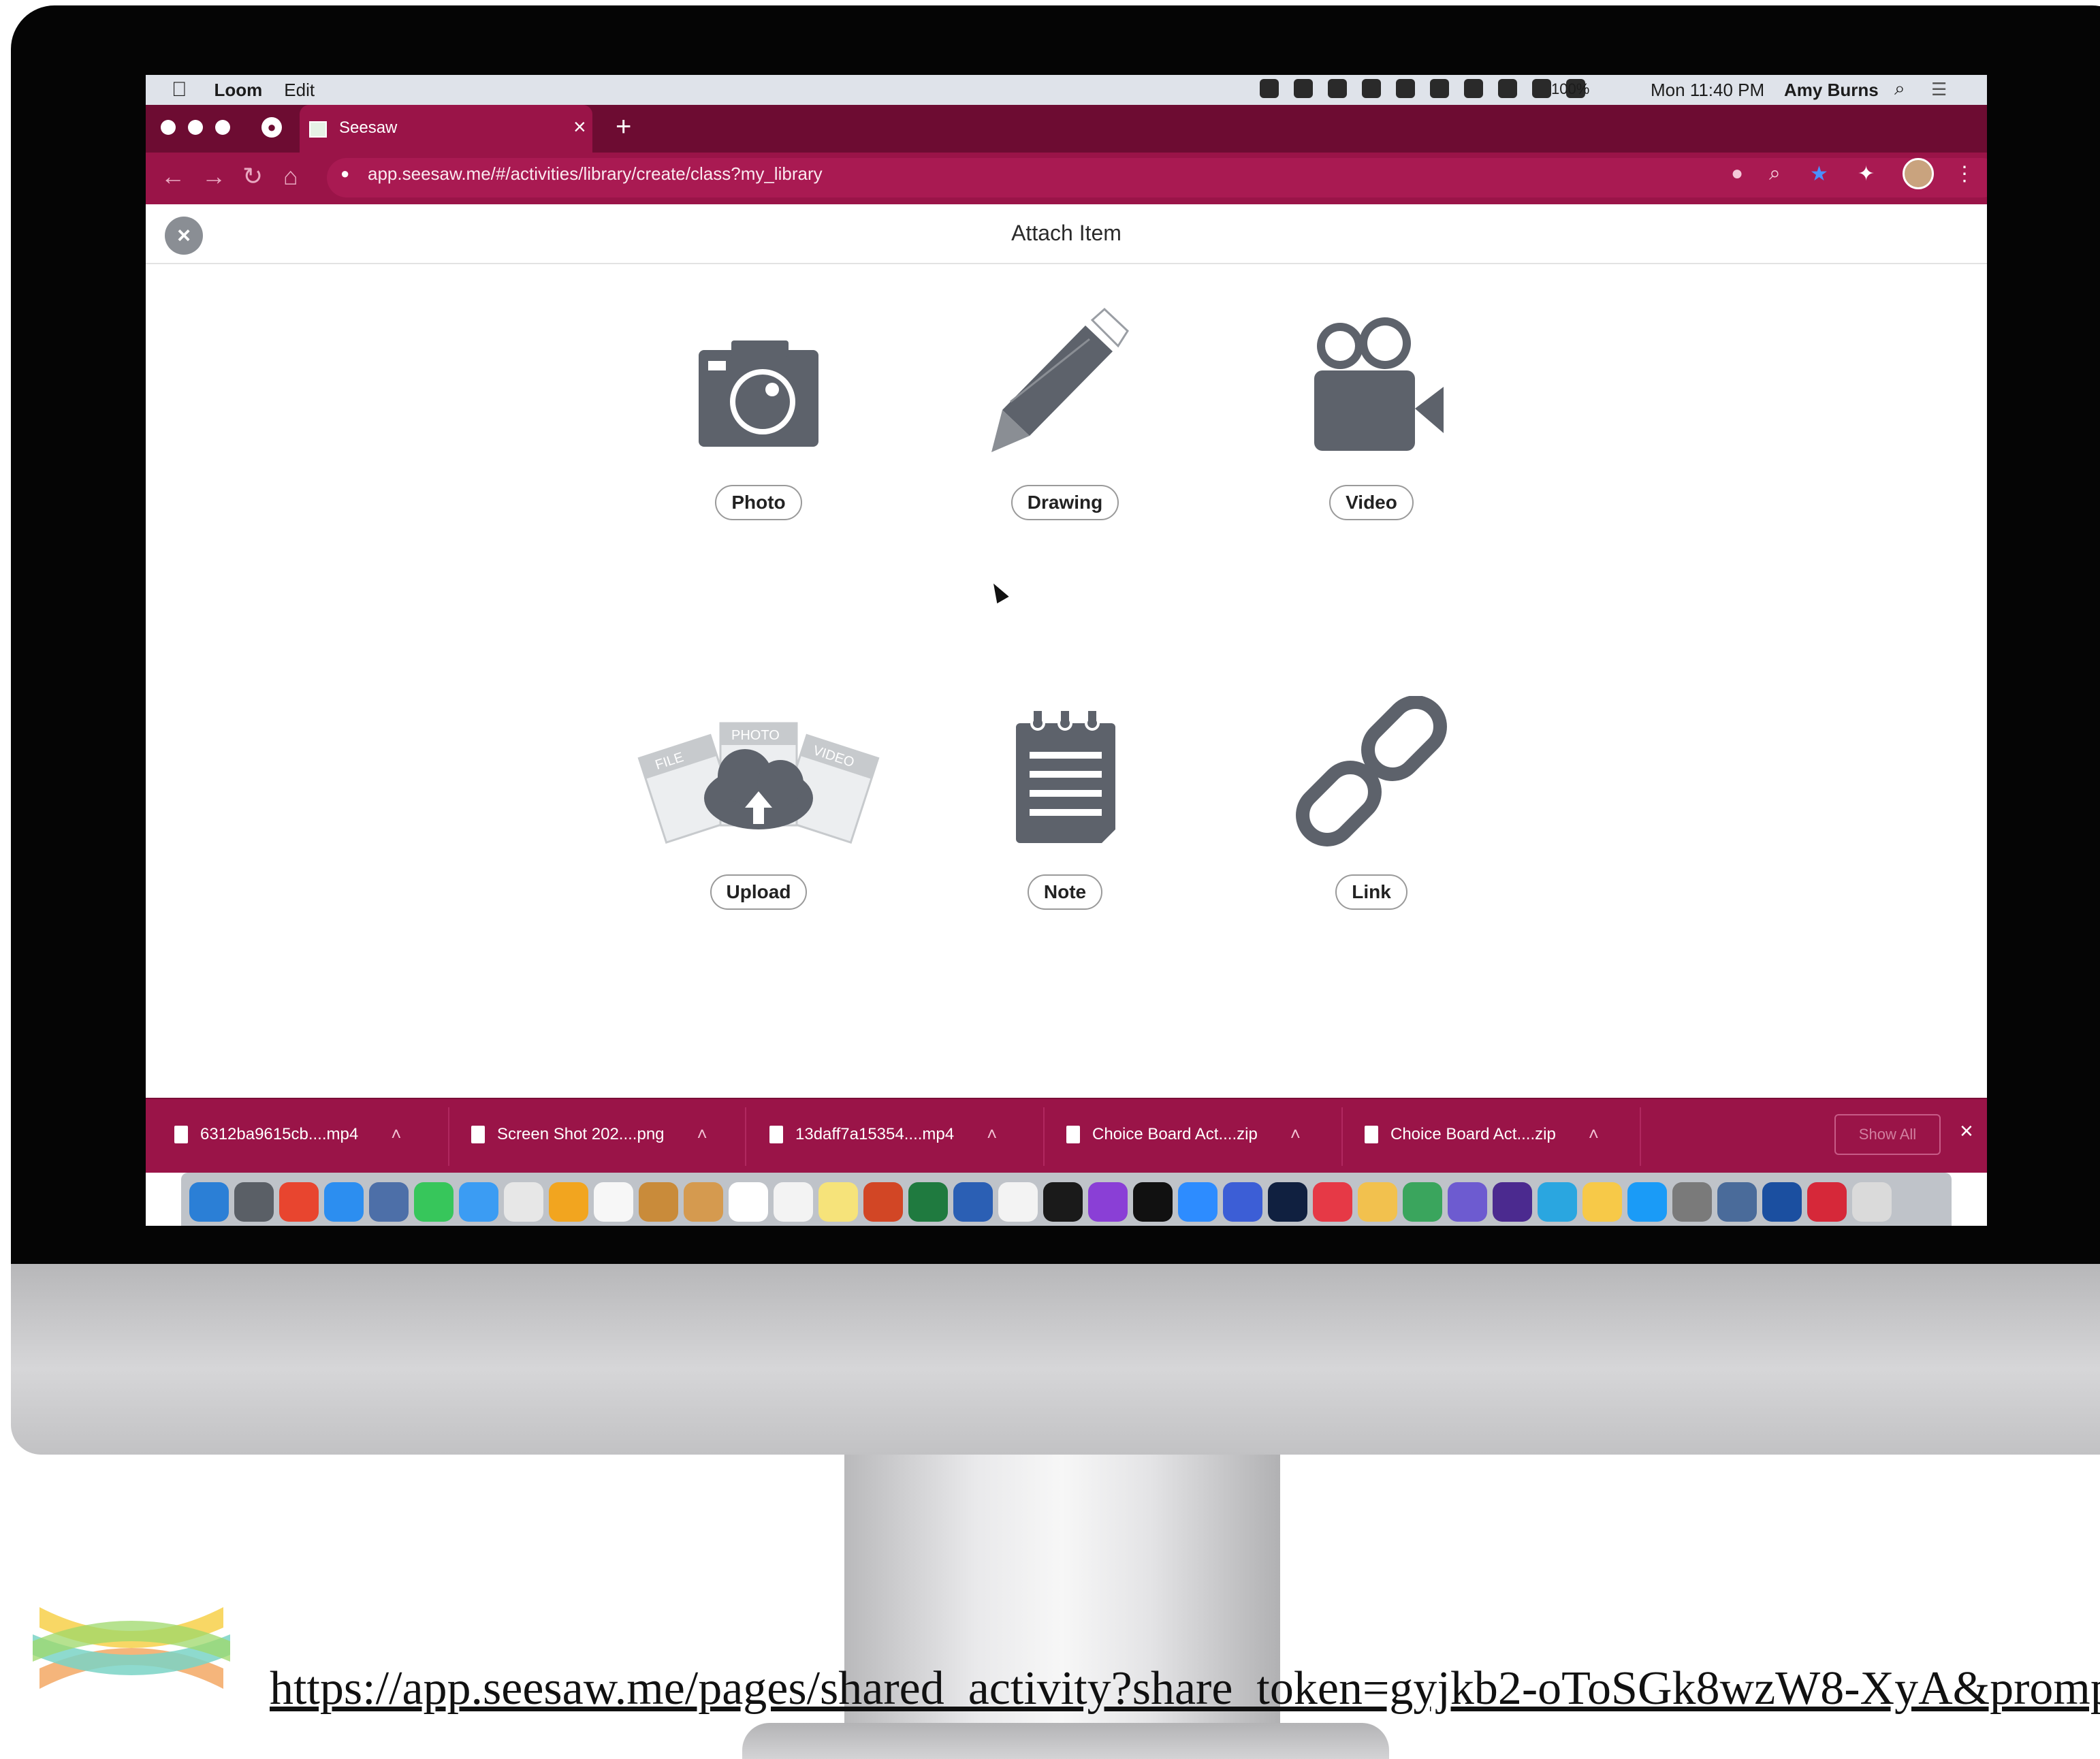  What do you see at coordinates (759, 892) in the screenshot?
I see `option-label: Upload` at bounding box center [759, 892].